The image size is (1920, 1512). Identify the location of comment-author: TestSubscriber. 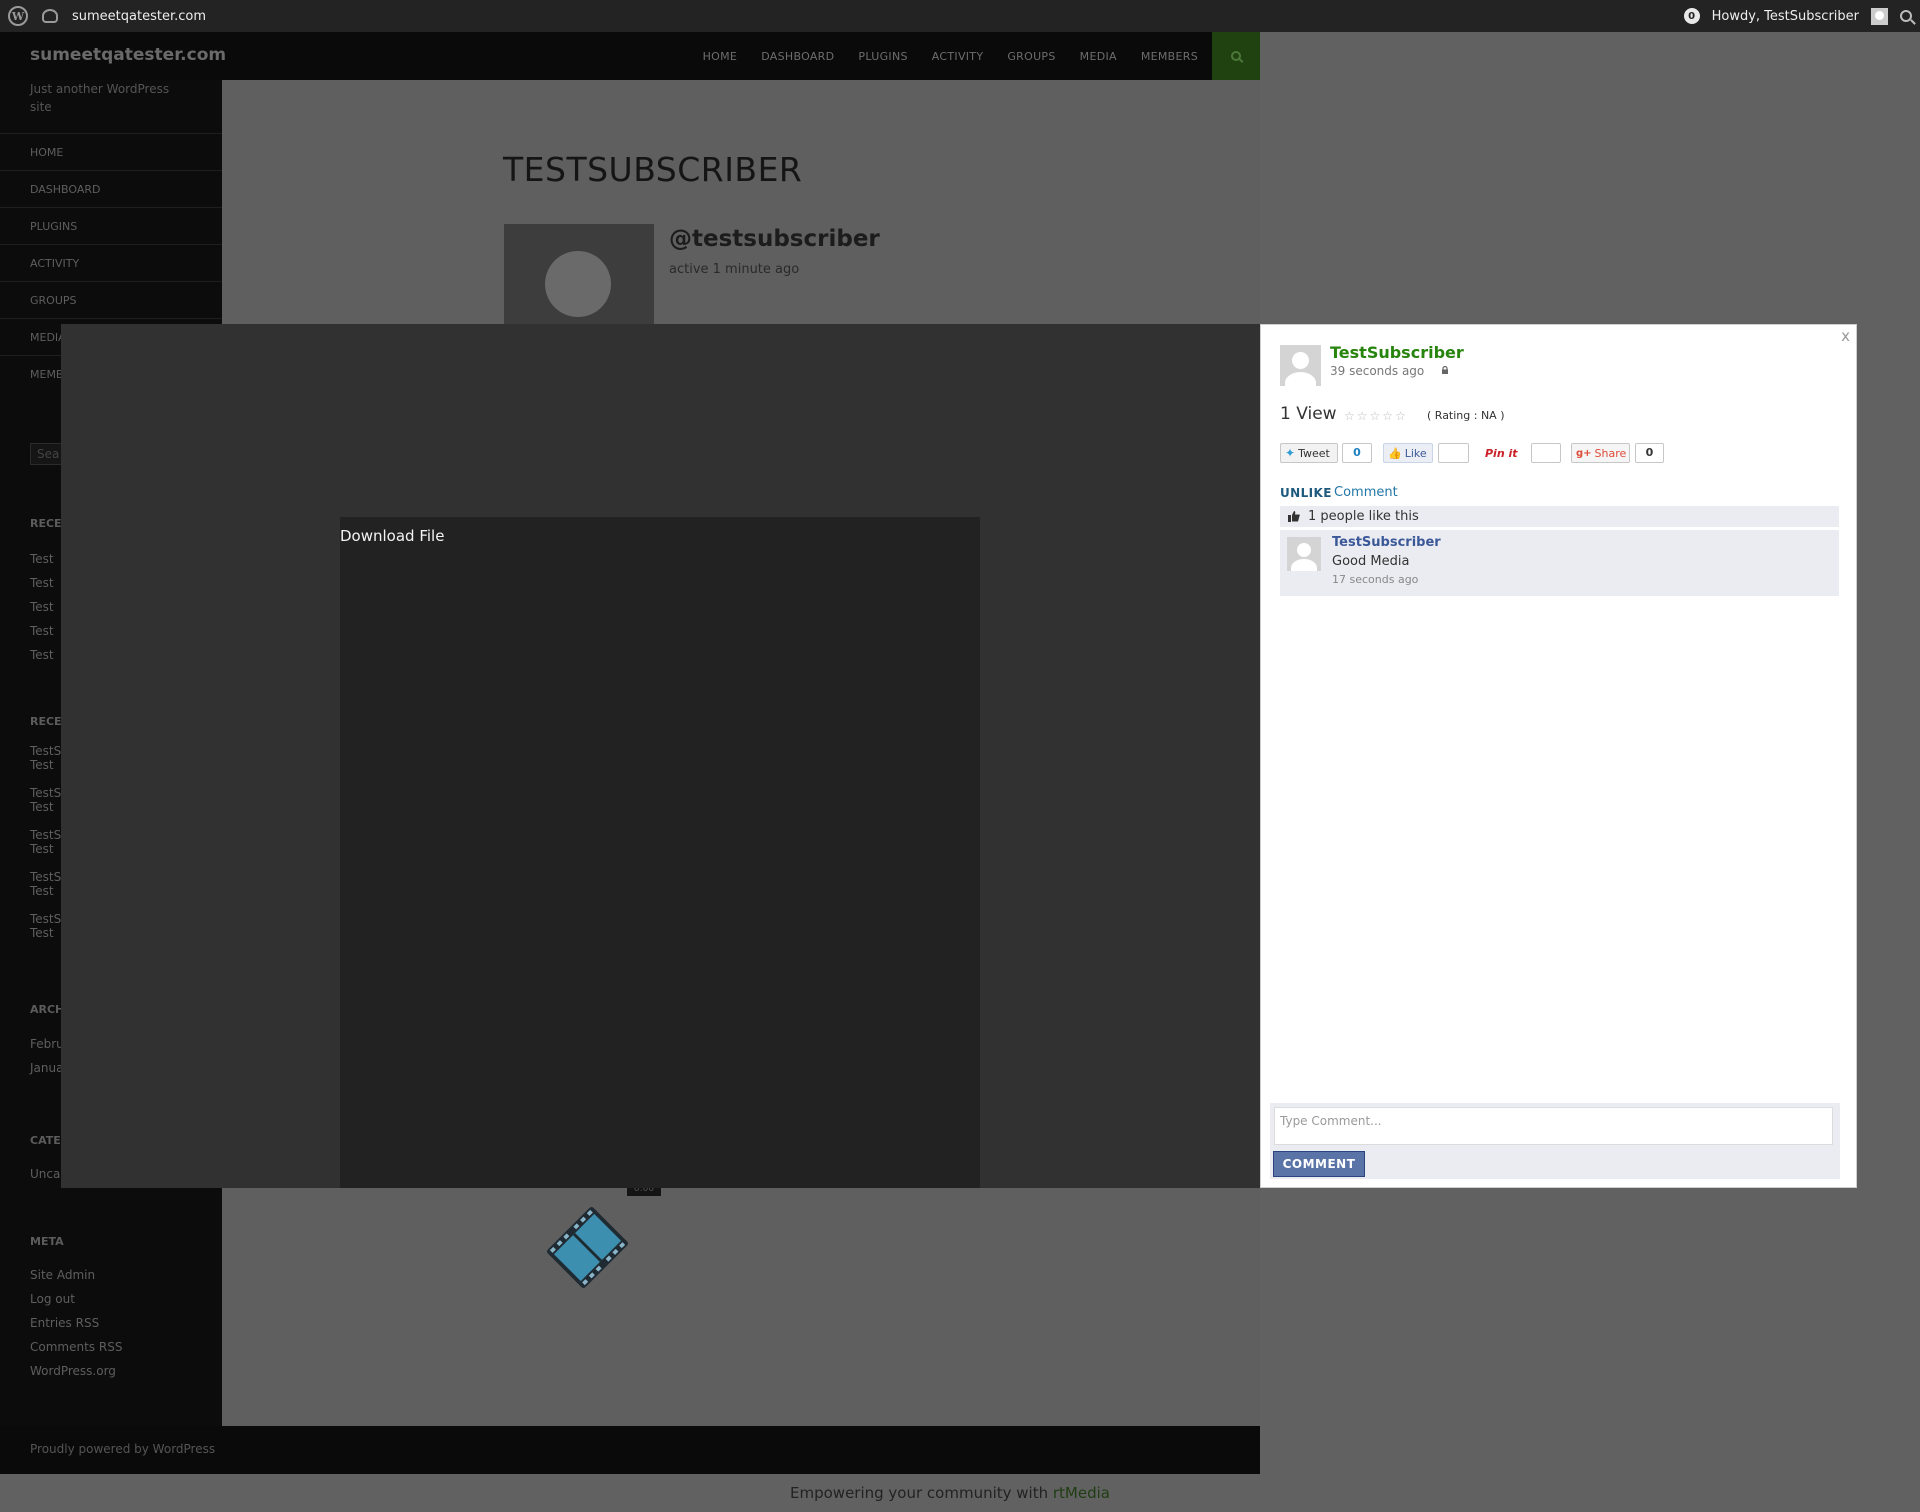
(1386, 542).